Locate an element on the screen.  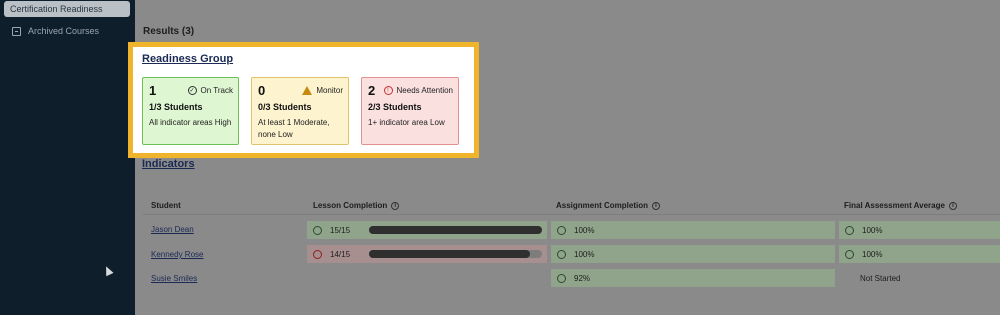
card-status: Monitor is located at coordinates (322, 90).